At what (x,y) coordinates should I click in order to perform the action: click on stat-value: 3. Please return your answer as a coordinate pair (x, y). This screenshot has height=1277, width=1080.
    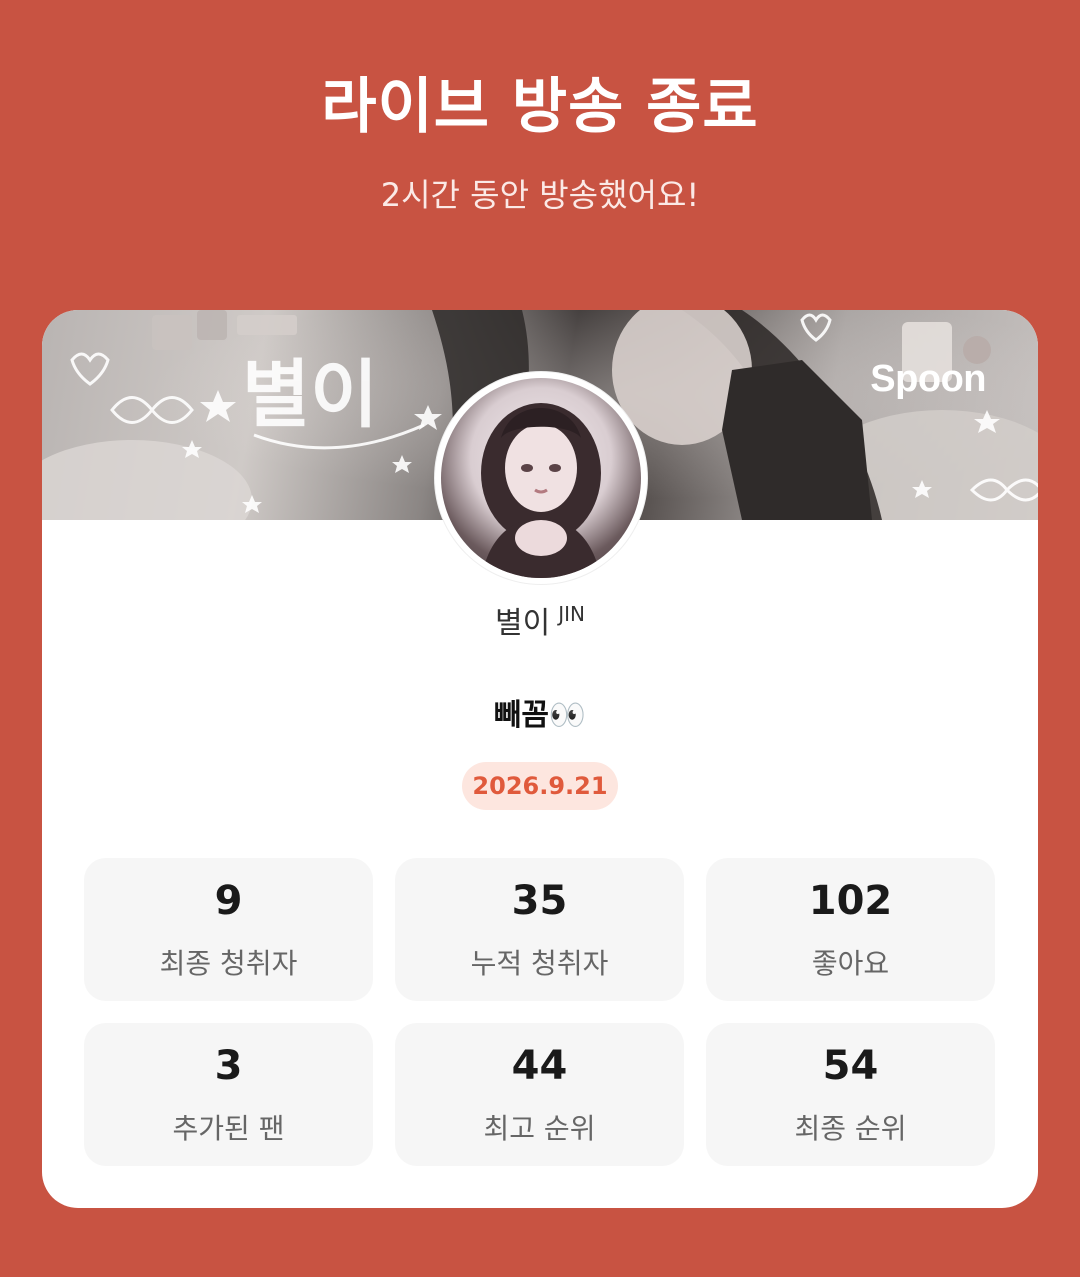
    Looking at the image, I should click on (228, 1065).